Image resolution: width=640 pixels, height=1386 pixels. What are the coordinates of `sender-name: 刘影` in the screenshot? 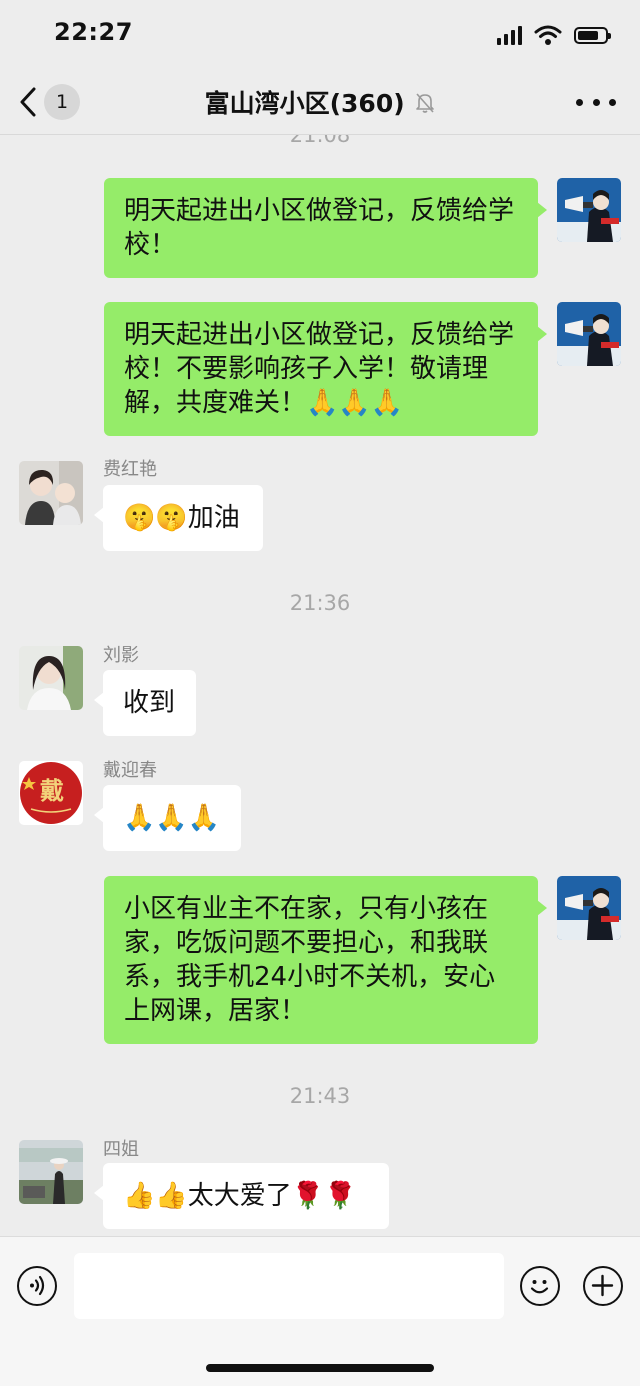 It's located at (121, 655).